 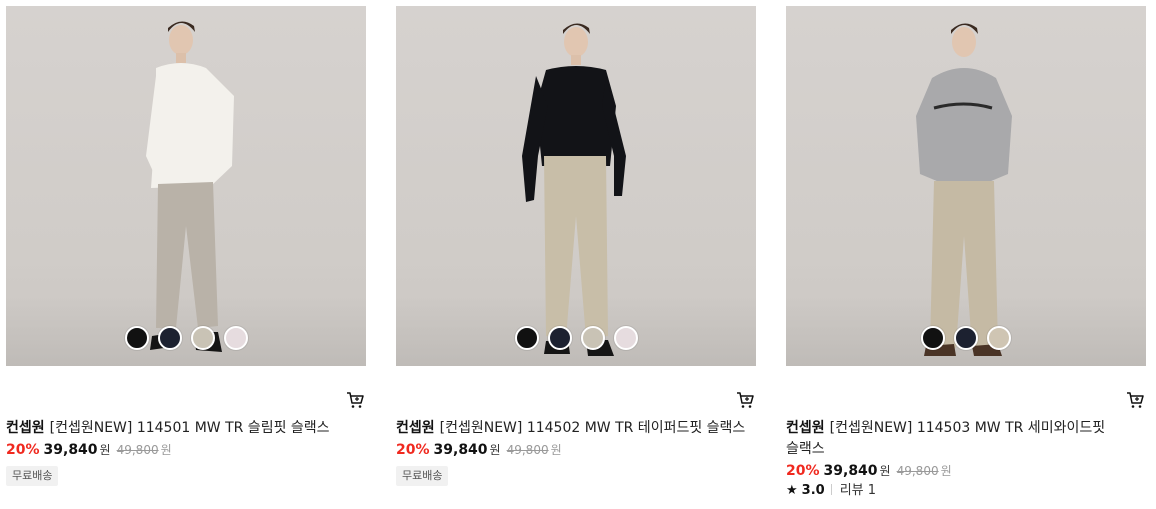 What do you see at coordinates (945, 438) in the screenshot?
I see `product-name: [컨셉원NEW] 114503 MW TR 세미와이드핏 슬랙스` at bounding box center [945, 438].